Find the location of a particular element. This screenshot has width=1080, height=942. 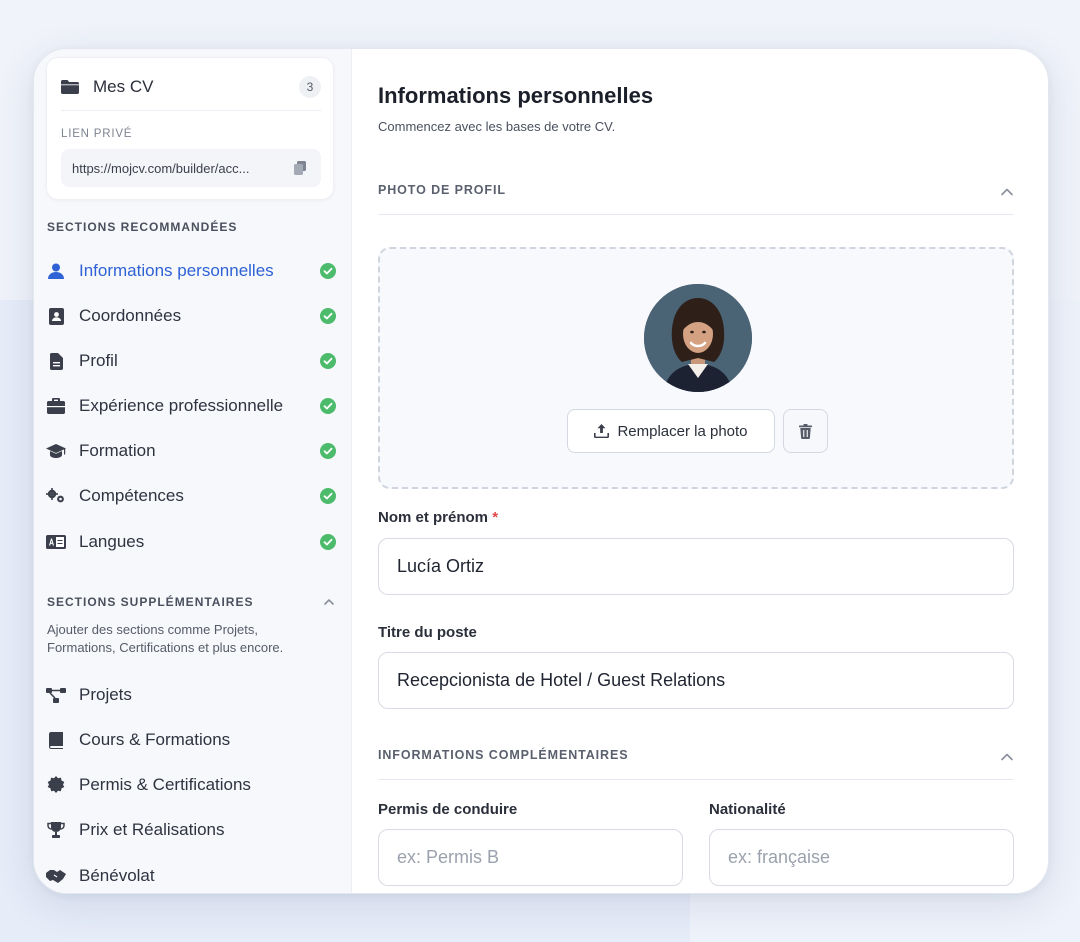

sidebar-item-label: Expérience professionnelle is located at coordinates (181, 405).